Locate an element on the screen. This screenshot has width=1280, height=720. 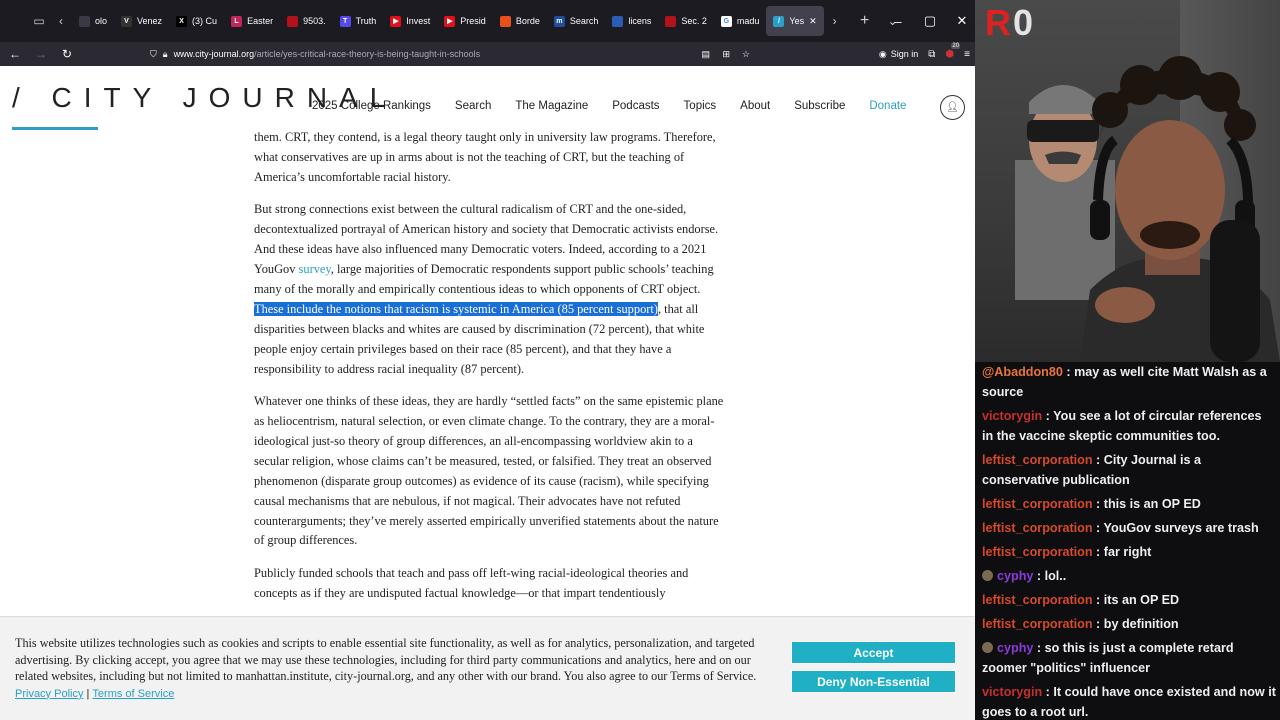
nav-topics: Topics is located at coordinates (700, 106).